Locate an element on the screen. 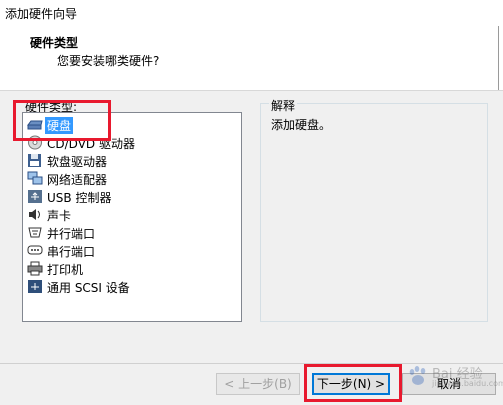 Image resolution: width=503 pixels, height=405 pixels. page-subtitle: 您要安装哪类硬件? is located at coordinates (108, 61).